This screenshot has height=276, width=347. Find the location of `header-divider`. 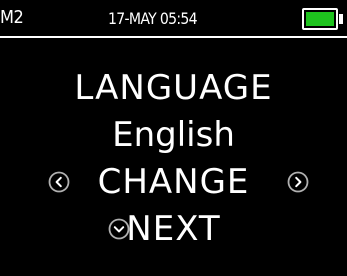

header-divider is located at coordinates (173, 37).